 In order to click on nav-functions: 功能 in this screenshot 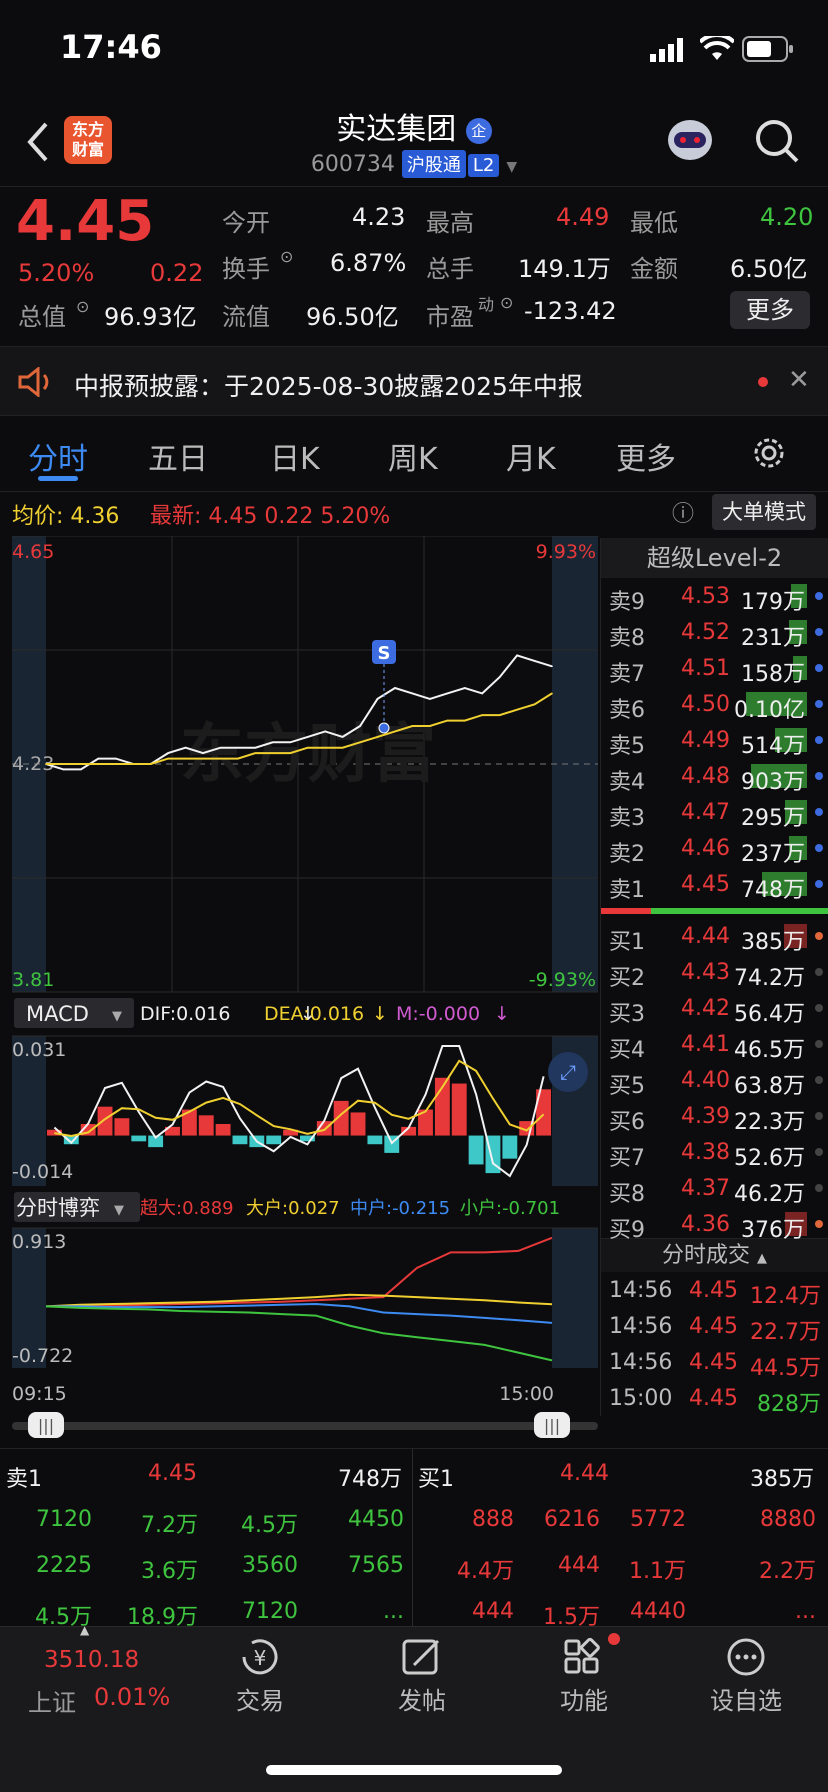, I will do `click(584, 1671)`.